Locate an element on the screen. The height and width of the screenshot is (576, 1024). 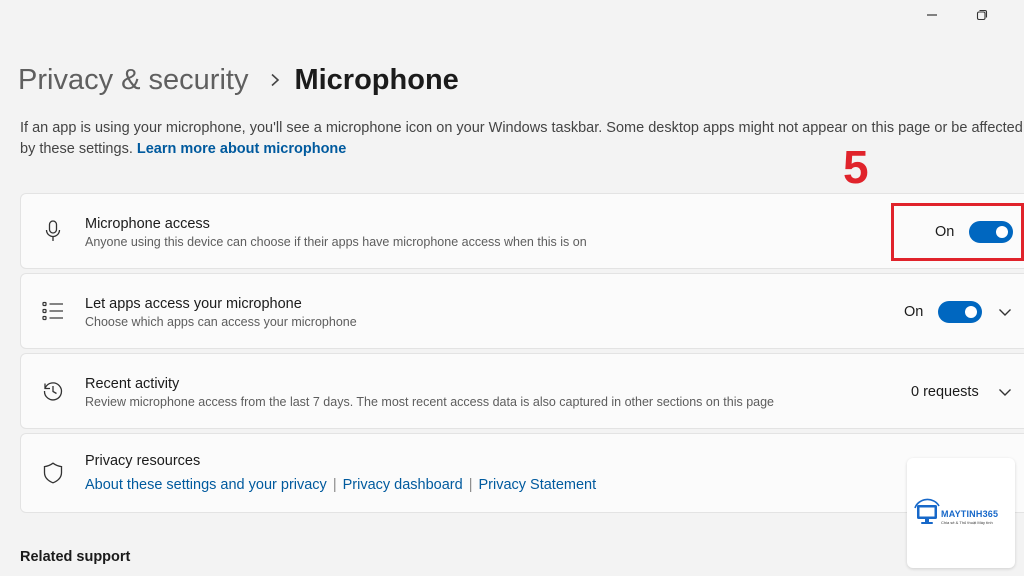
shield-icon is located at coordinates (53, 473).